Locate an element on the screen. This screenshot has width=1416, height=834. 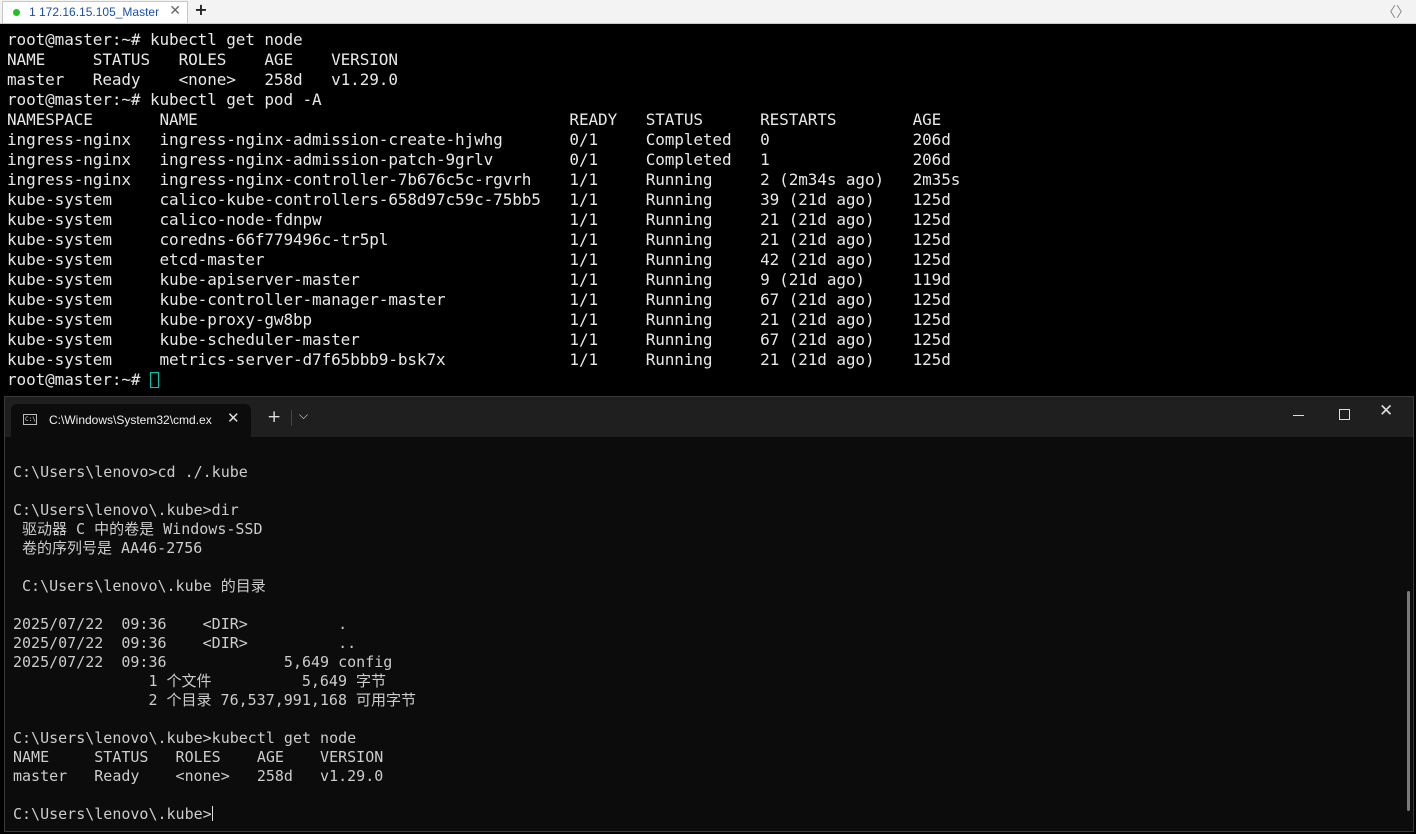
terminal-line: C:\Users\lenovo\.kube>dir is located at coordinates (126, 510).